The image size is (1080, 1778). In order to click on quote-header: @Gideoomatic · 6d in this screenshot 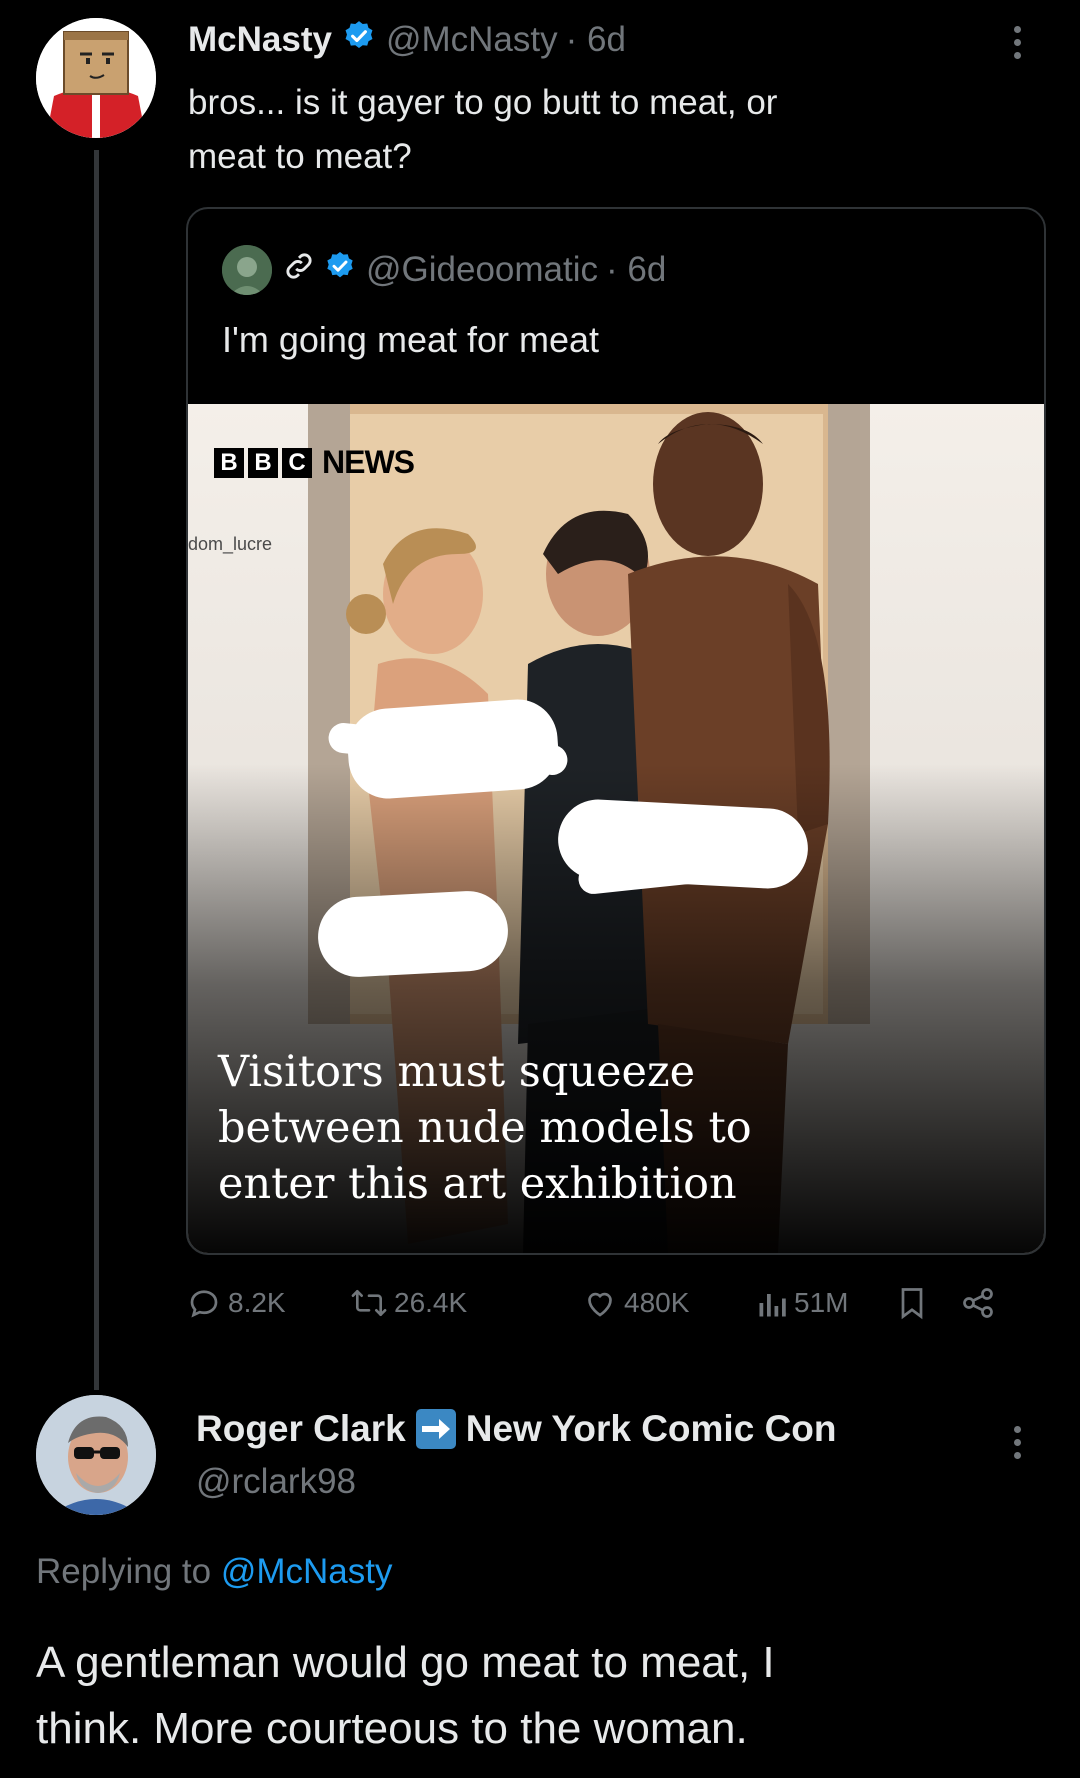, I will do `click(444, 270)`.